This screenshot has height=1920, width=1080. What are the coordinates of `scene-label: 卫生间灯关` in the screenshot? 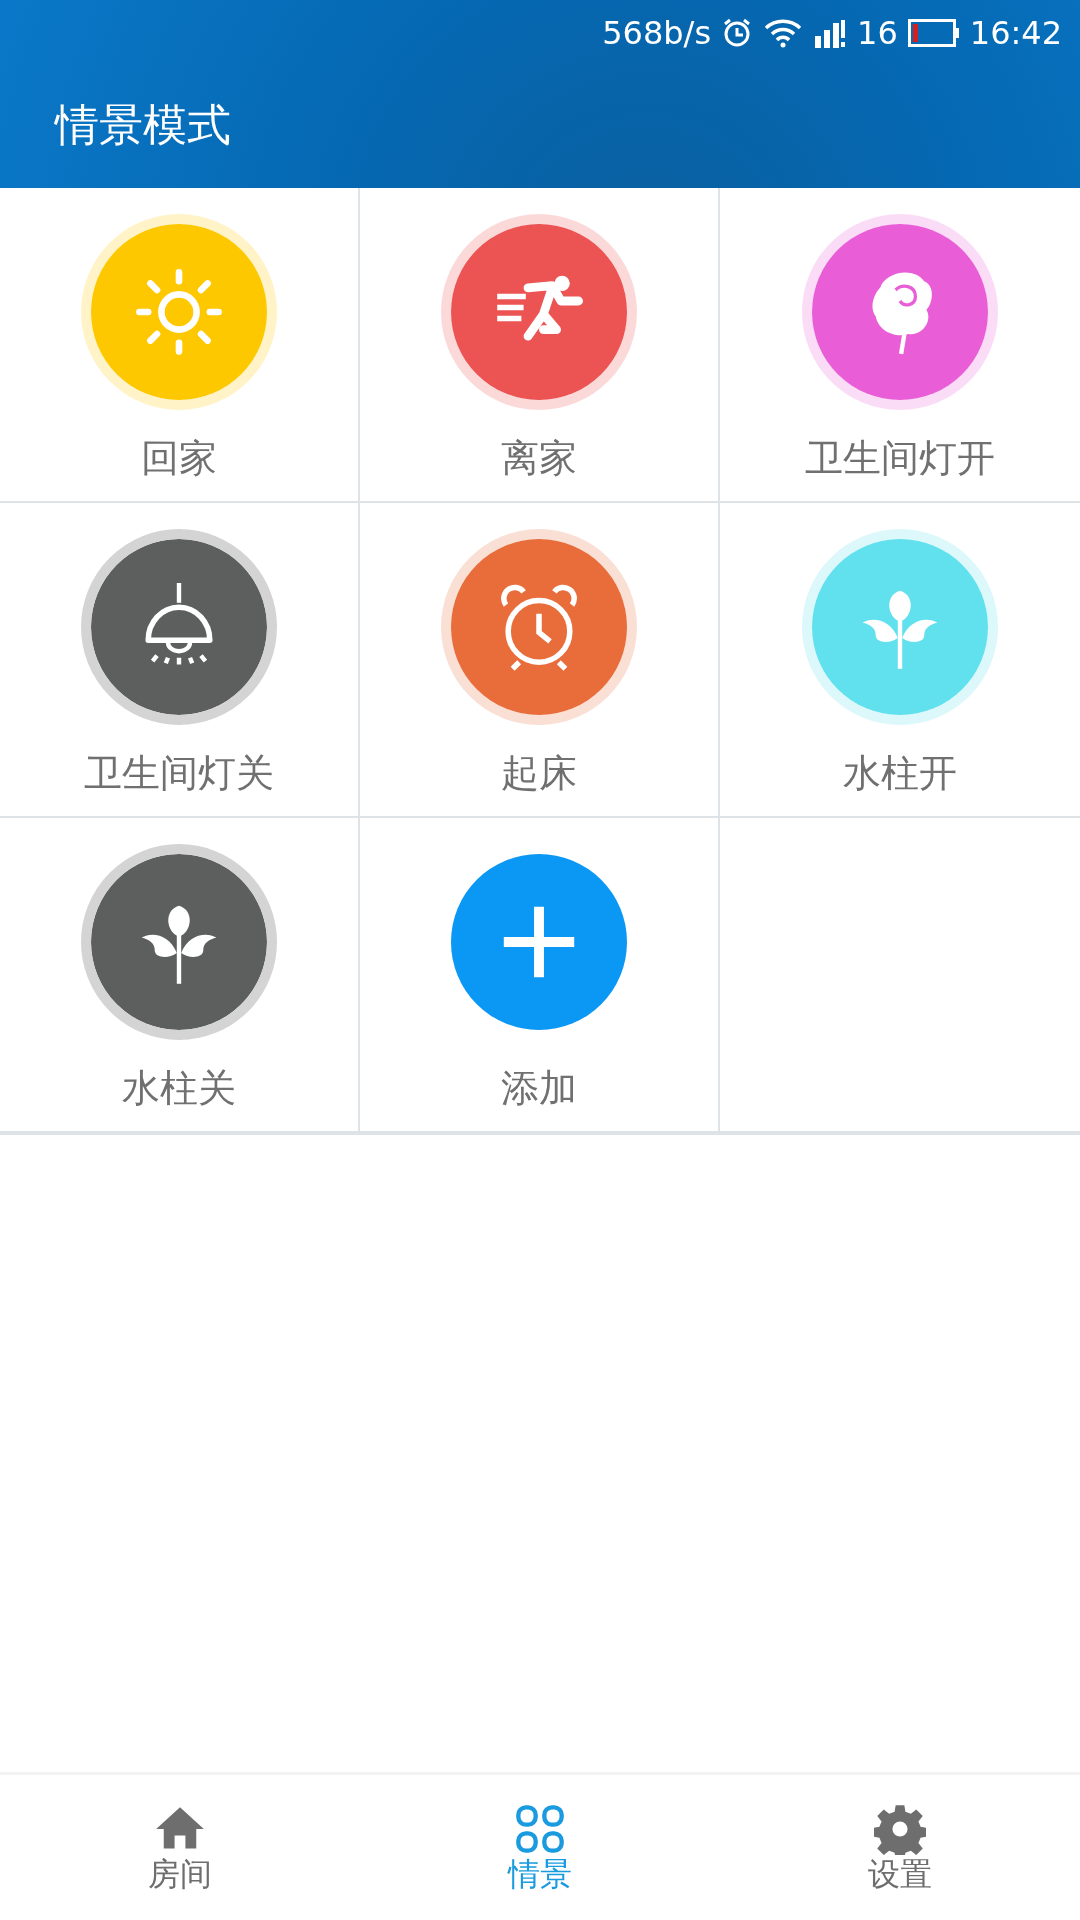 It's located at (179, 774).